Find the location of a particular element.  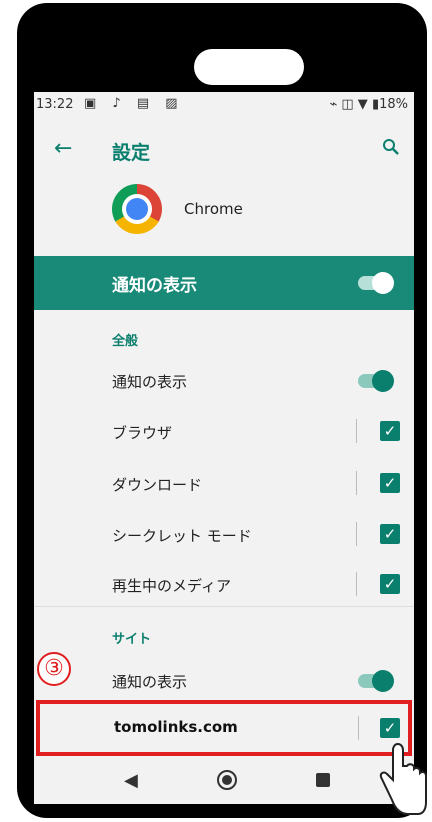

site-notification-toggle is located at coordinates (376, 681).